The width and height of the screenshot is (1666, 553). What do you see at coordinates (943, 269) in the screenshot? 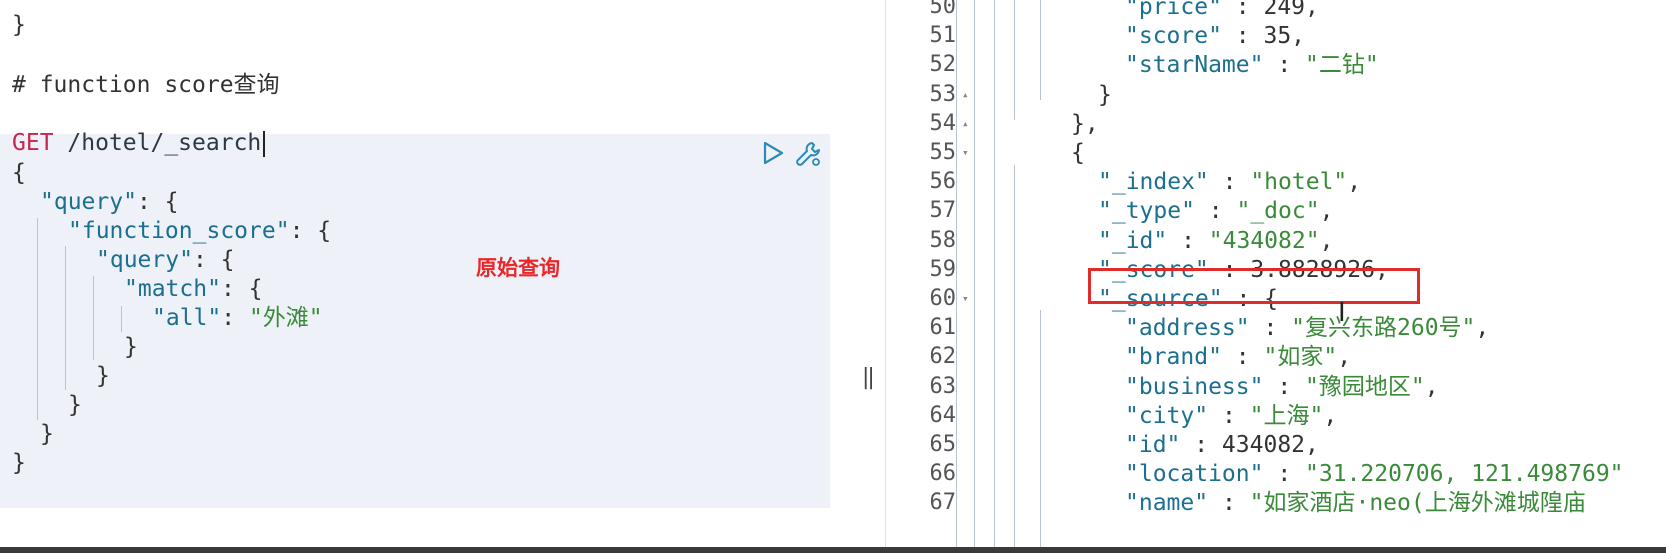
I see `line-number: 59` at bounding box center [943, 269].